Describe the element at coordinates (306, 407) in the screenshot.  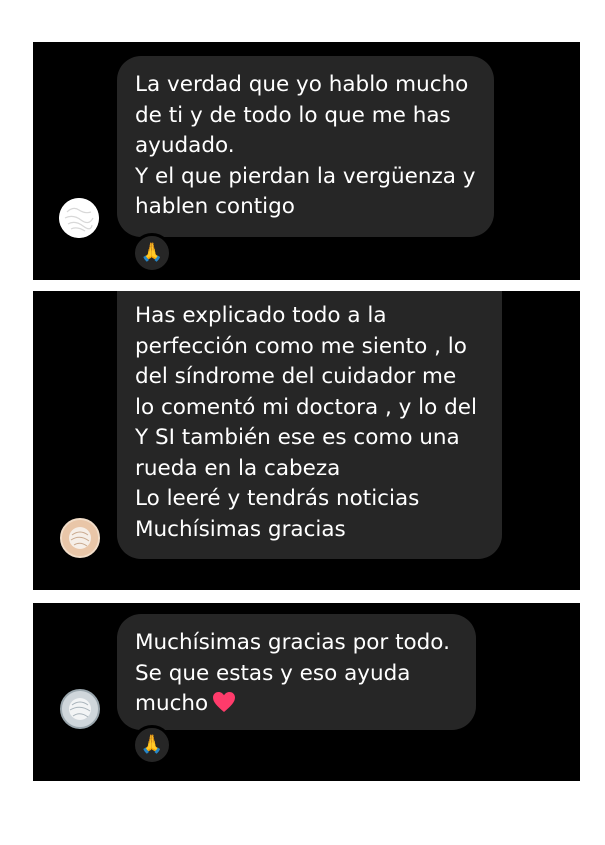
I see `message-line: lo comentó mi doctora , y lo del` at that location.